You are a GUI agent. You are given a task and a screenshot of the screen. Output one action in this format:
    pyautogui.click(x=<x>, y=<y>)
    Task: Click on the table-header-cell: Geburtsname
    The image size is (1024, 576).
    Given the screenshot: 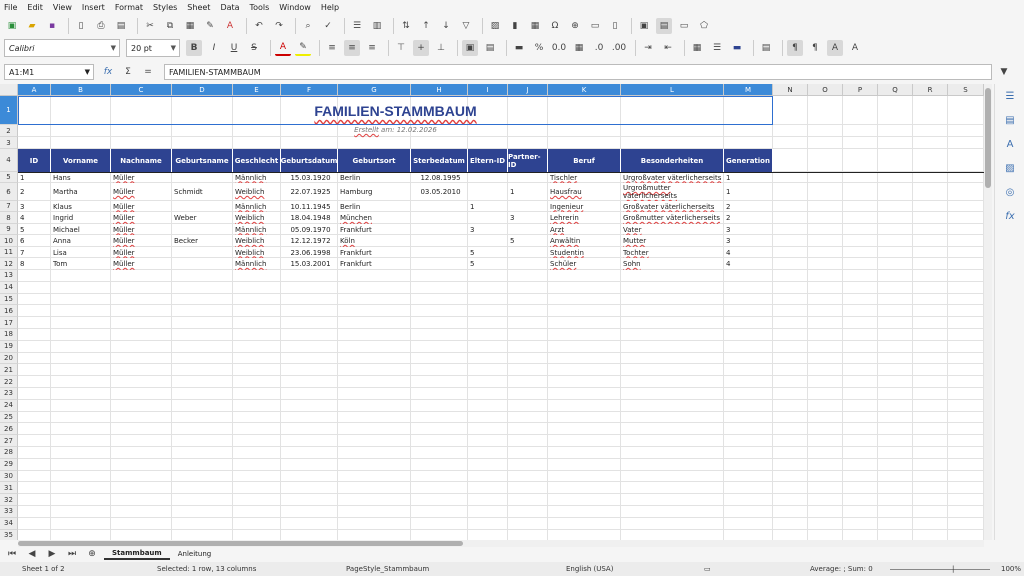 What is the action you would take?
    pyautogui.click(x=202, y=160)
    